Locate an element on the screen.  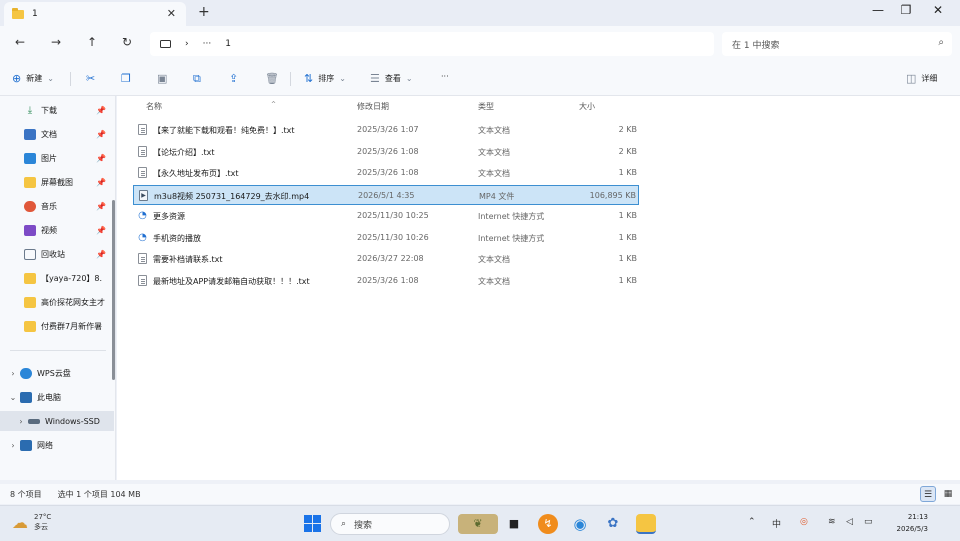
new-label: 新建 is located at coordinates (34, 78).